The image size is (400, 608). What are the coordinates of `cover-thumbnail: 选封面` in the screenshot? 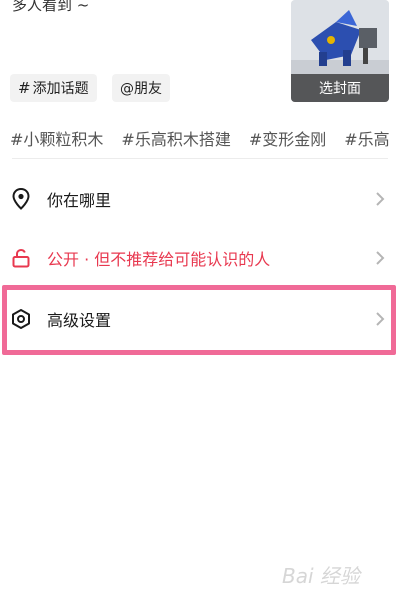 It's located at (340, 51).